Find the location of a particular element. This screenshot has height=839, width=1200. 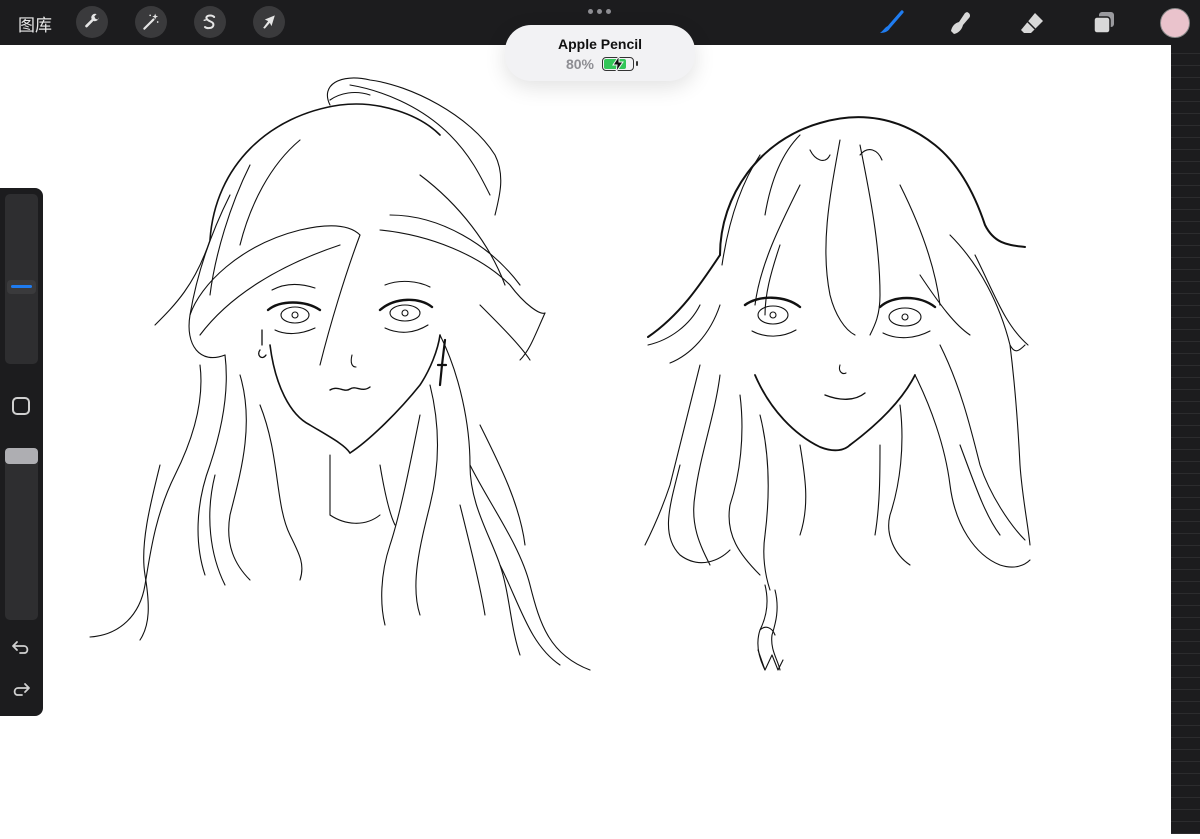

battery-percent: 80% is located at coordinates (580, 64).